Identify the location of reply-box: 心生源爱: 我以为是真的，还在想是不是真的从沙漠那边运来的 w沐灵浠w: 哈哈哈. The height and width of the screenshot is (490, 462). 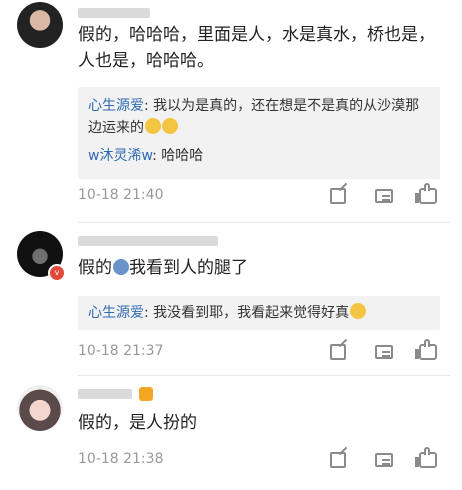
(259, 133).